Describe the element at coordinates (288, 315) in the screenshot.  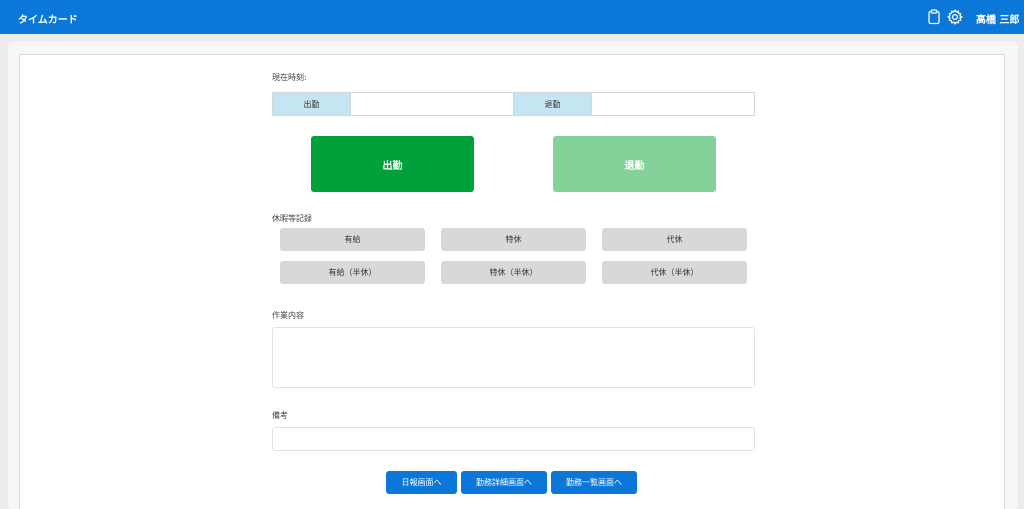
I see `work-content-label: 作業内容` at that location.